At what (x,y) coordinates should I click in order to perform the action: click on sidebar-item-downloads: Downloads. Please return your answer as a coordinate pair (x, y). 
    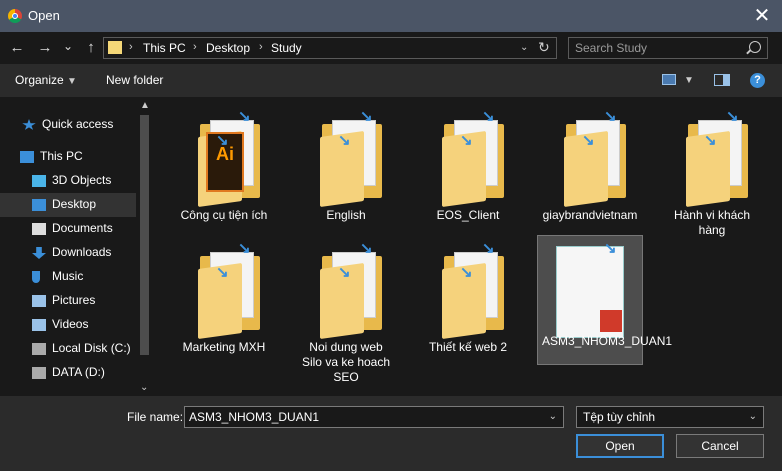
    Looking at the image, I should click on (68, 253).